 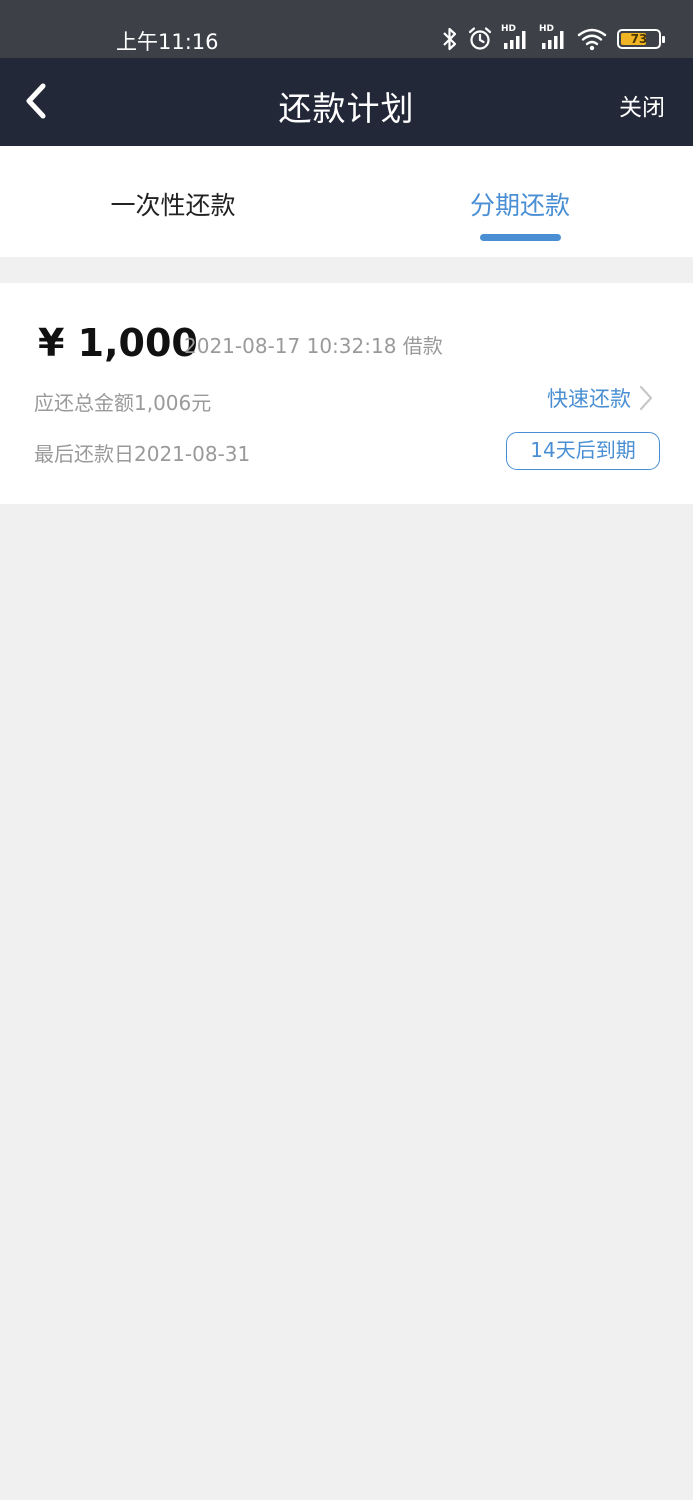 I want to click on total-due: 应还总金额1,006元, so click(x=123, y=403).